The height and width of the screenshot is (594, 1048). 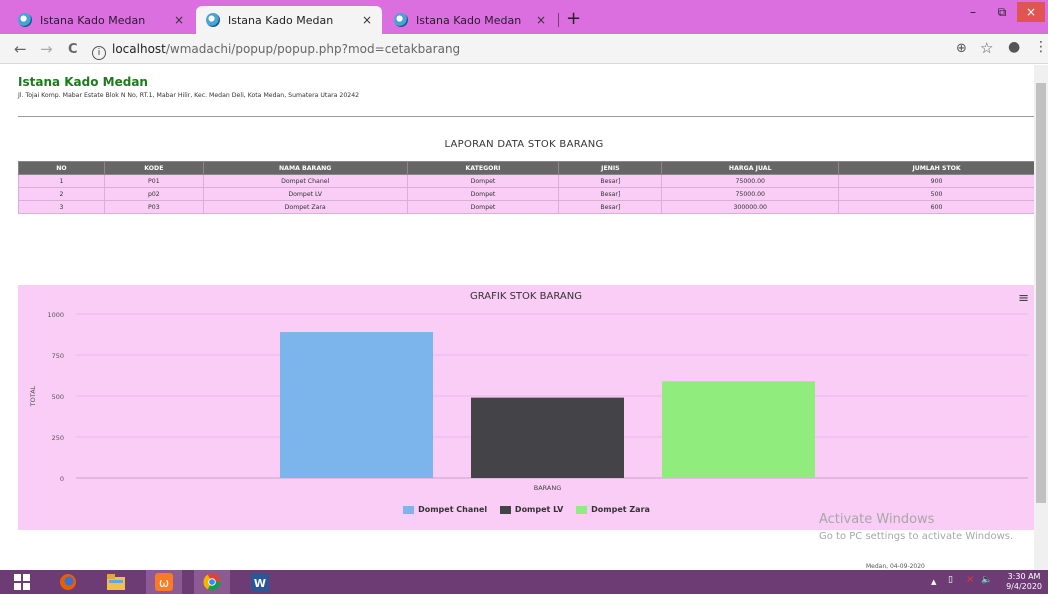 What do you see at coordinates (961, 48) in the screenshot?
I see `zoom-icon: ⊕` at bounding box center [961, 48].